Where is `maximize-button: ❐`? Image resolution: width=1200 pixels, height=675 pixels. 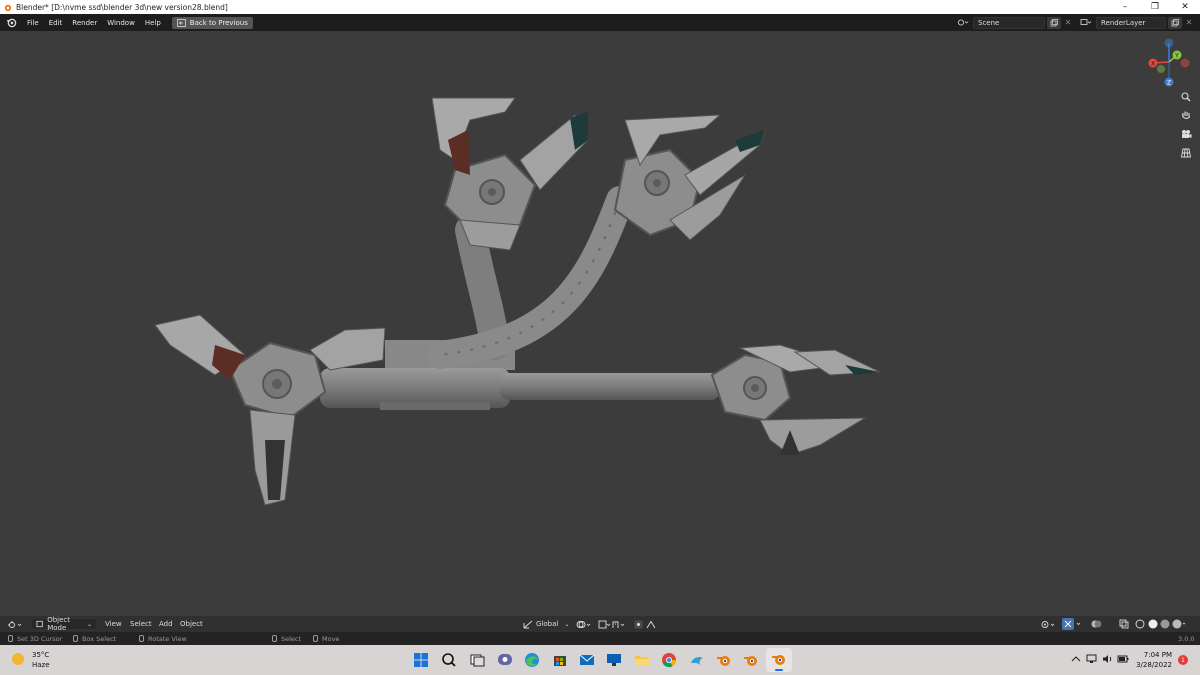 maximize-button: ❐ is located at coordinates (1155, 7).